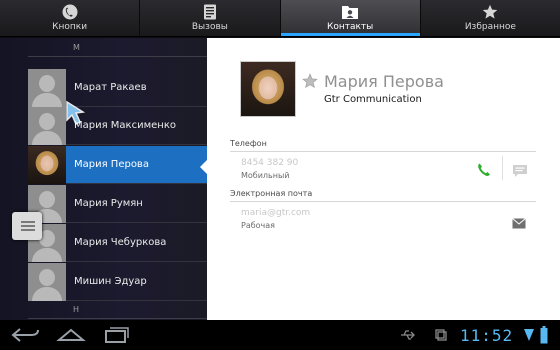 Image resolution: width=560 pixels, height=350 pixels. What do you see at coordinates (111, 164) in the screenshot?
I see `contact-name: Мария Перова` at bounding box center [111, 164].